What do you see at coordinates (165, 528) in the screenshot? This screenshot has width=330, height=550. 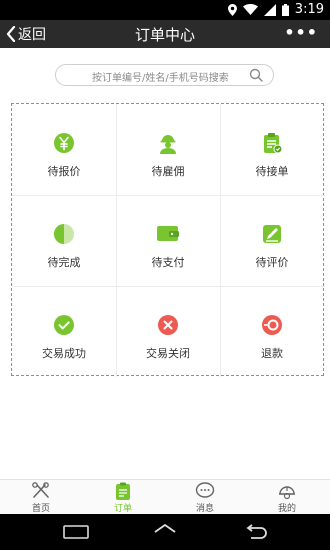 I see `home-icon` at bounding box center [165, 528].